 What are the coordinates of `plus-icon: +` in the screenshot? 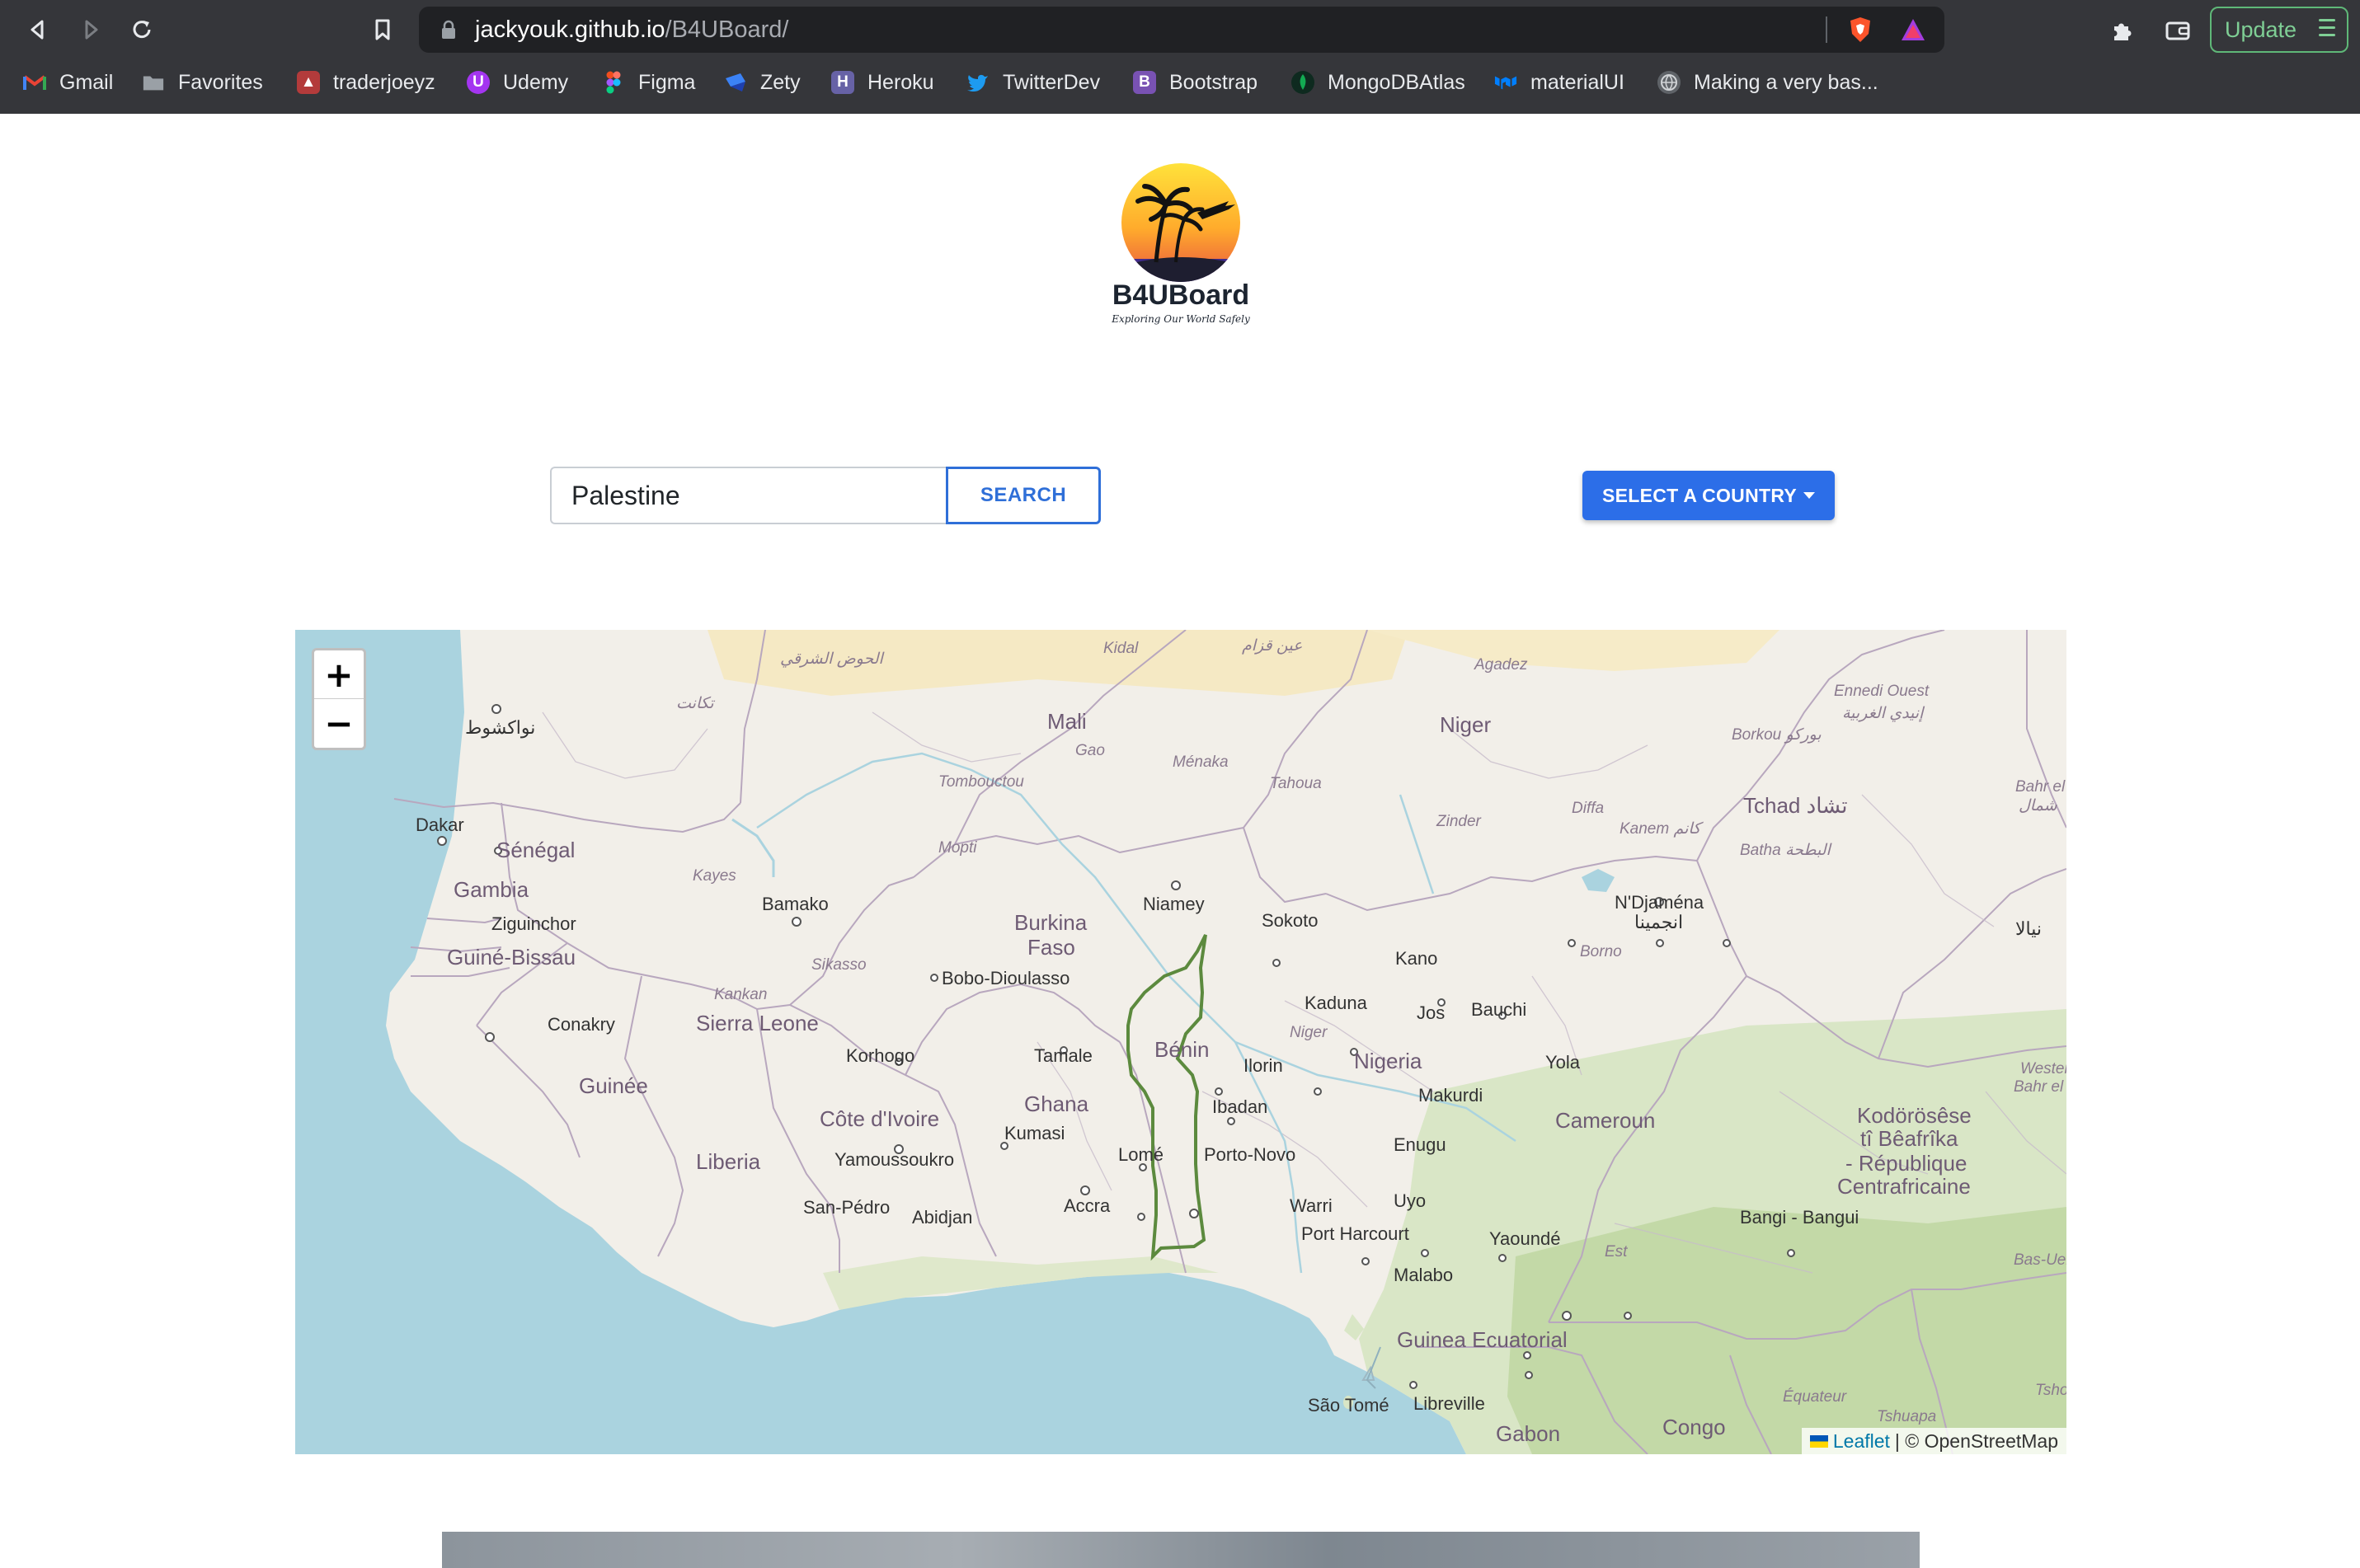 It's located at (339, 674).